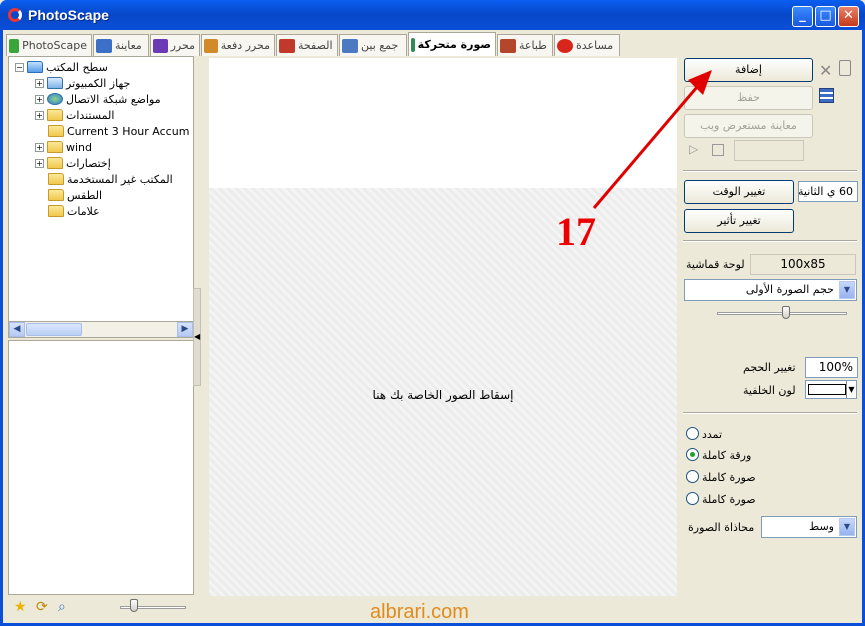 This screenshot has width=865, height=626. What do you see at coordinates (848, 16) in the screenshot?
I see `close-icon: ✕` at bounding box center [848, 16].